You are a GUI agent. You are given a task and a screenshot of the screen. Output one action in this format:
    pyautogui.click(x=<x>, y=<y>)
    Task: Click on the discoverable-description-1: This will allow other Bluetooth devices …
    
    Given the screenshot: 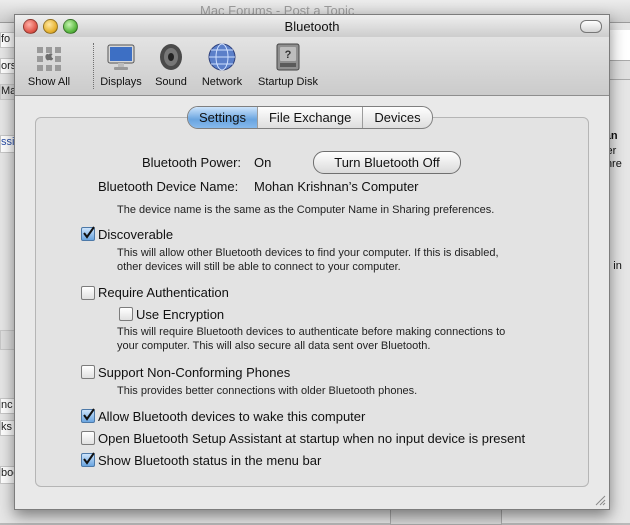 What is the action you would take?
    pyautogui.click(x=308, y=253)
    